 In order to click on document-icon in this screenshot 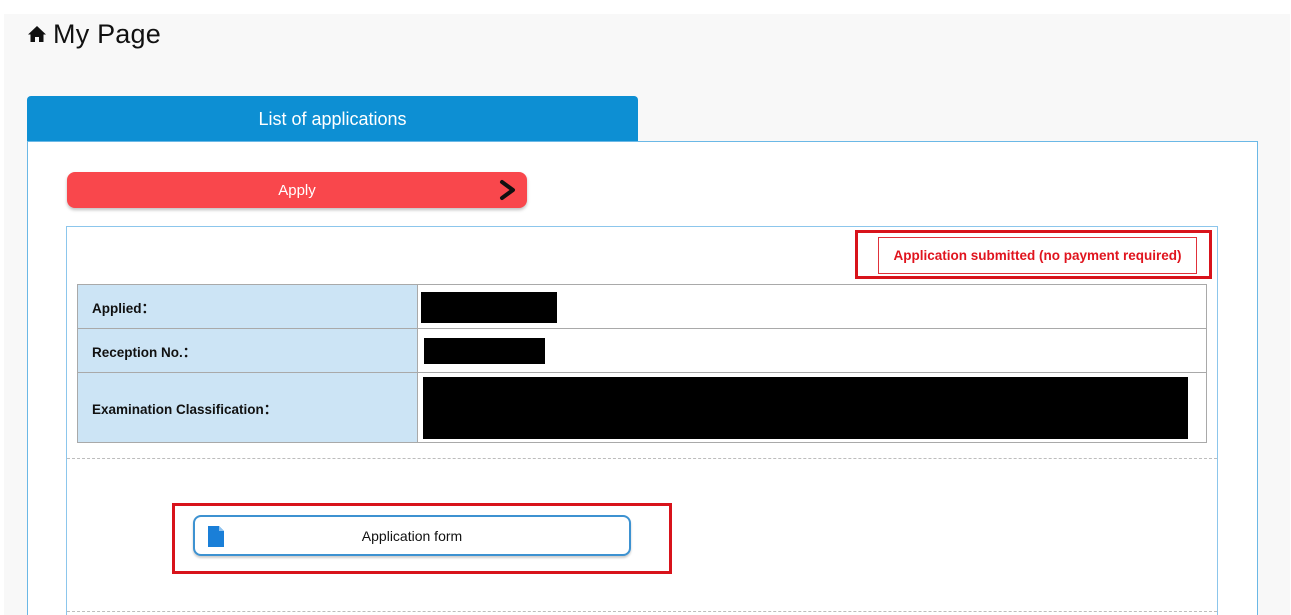, I will do `click(216, 536)`.